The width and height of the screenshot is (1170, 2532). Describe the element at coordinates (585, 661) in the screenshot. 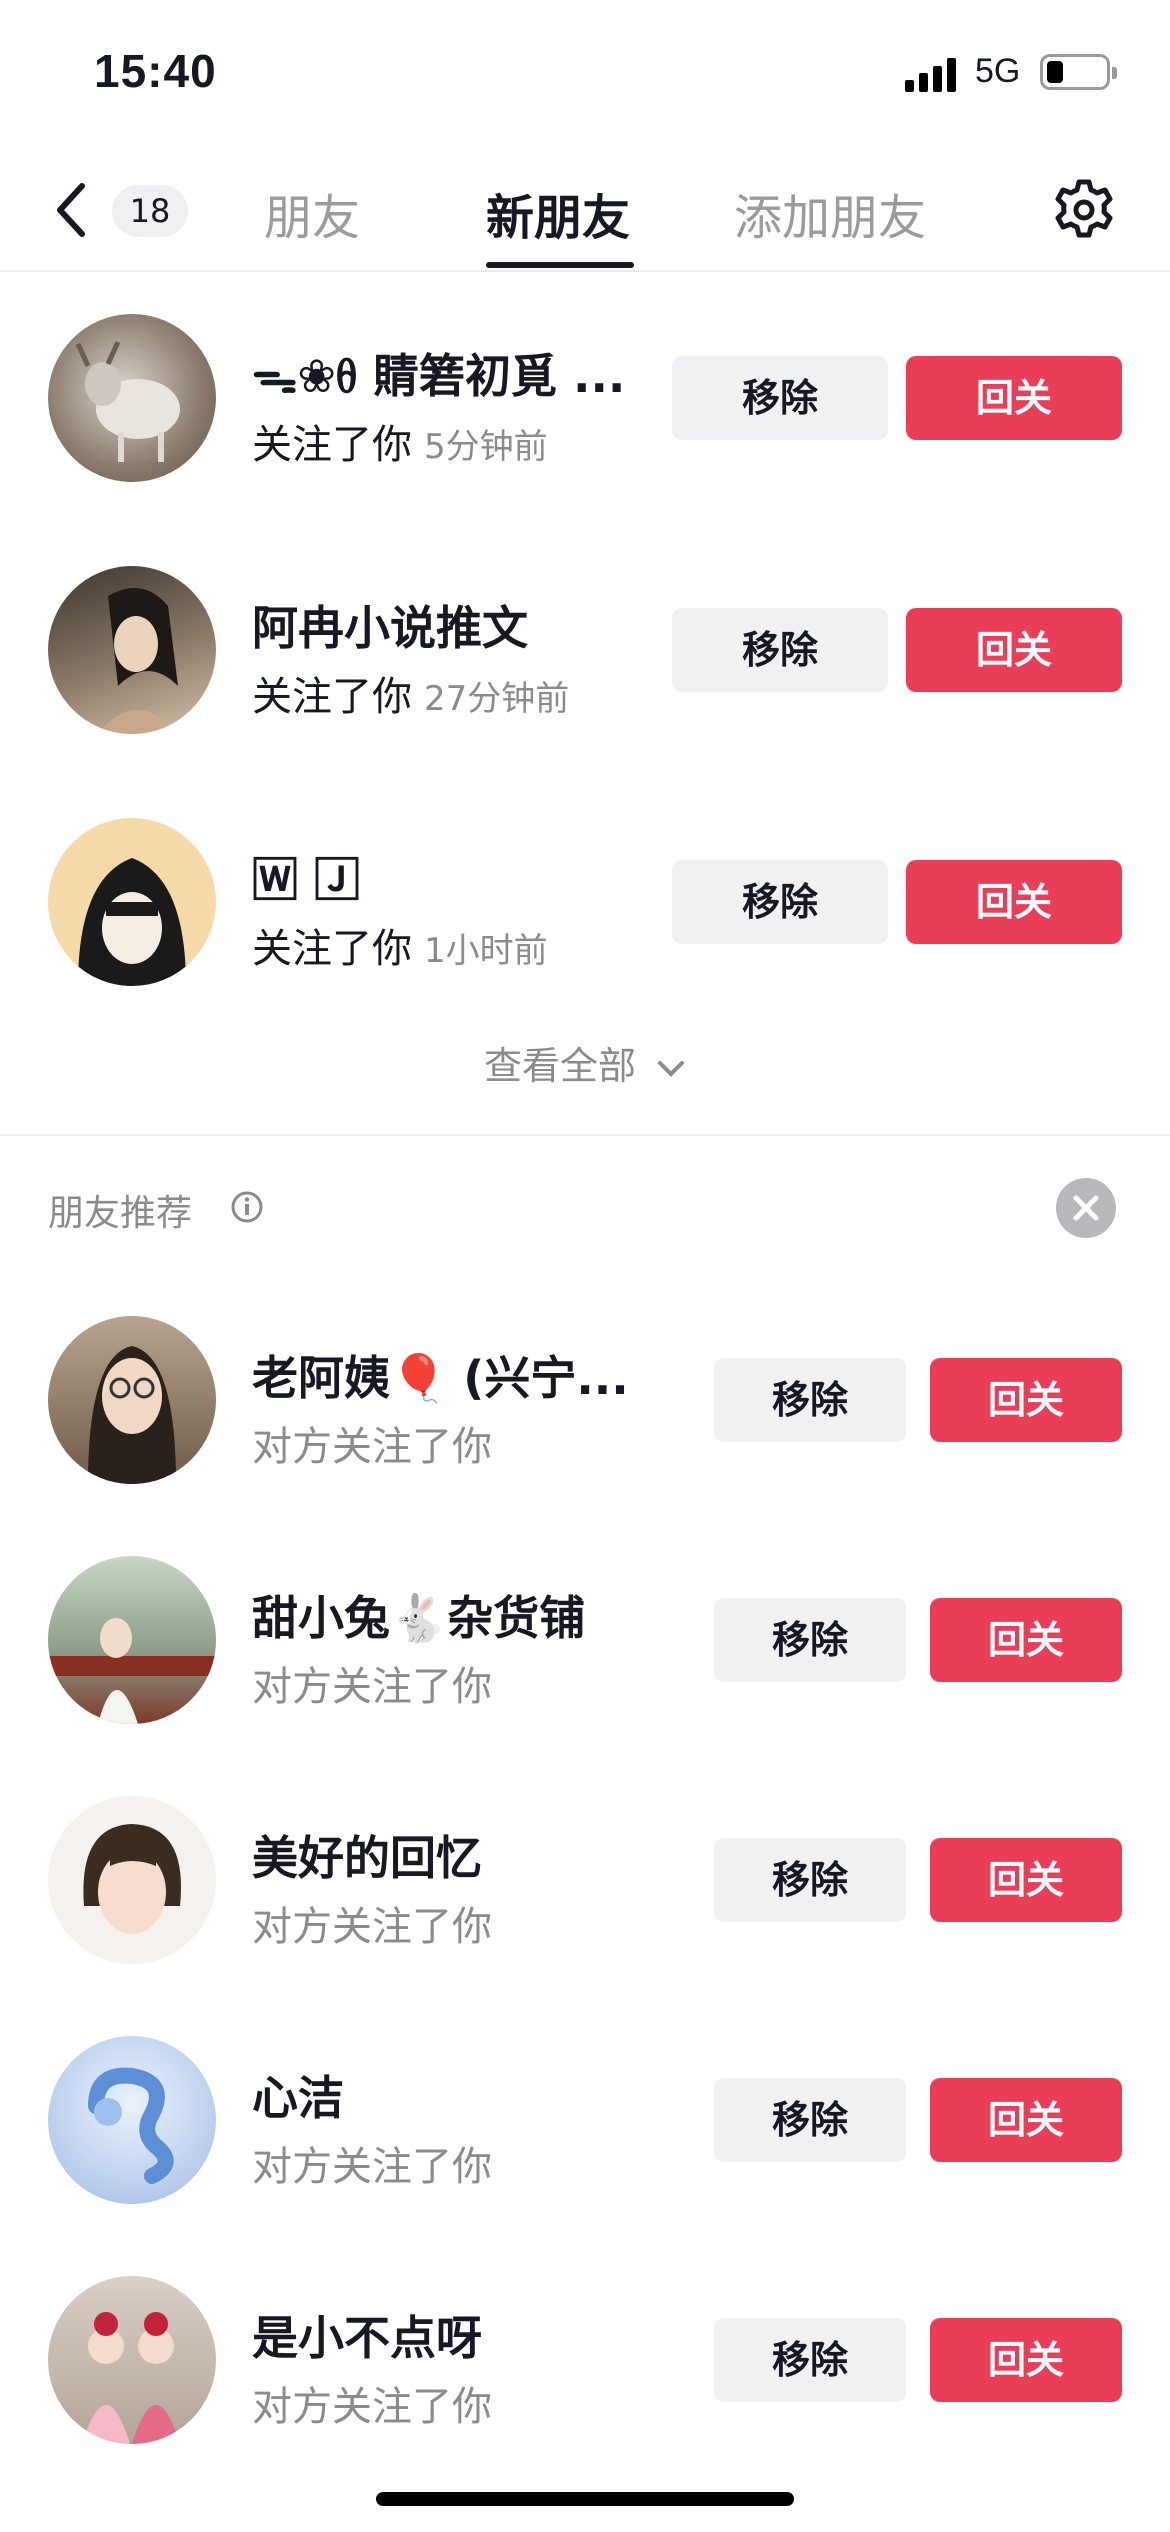

I see `list-item: 阿冉小说推文 关注了你 27分钟前 移除 回关` at that location.